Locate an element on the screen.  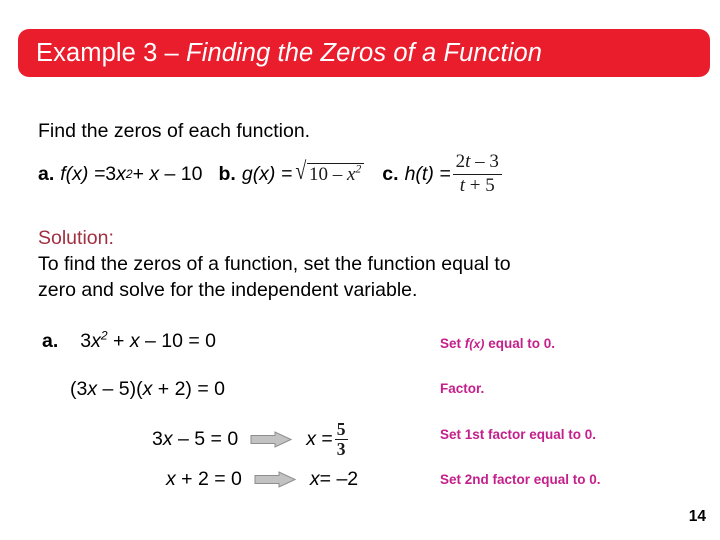
step-equation-4: x + 2 = 0 is located at coordinates (204, 479).